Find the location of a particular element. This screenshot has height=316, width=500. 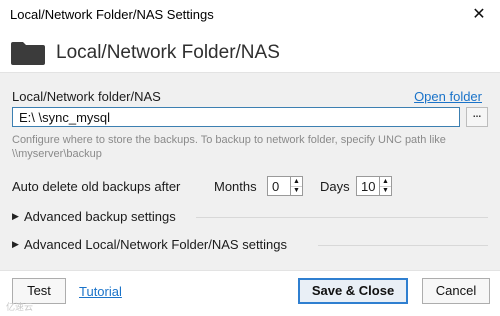

days-label: Days is located at coordinates (335, 186).